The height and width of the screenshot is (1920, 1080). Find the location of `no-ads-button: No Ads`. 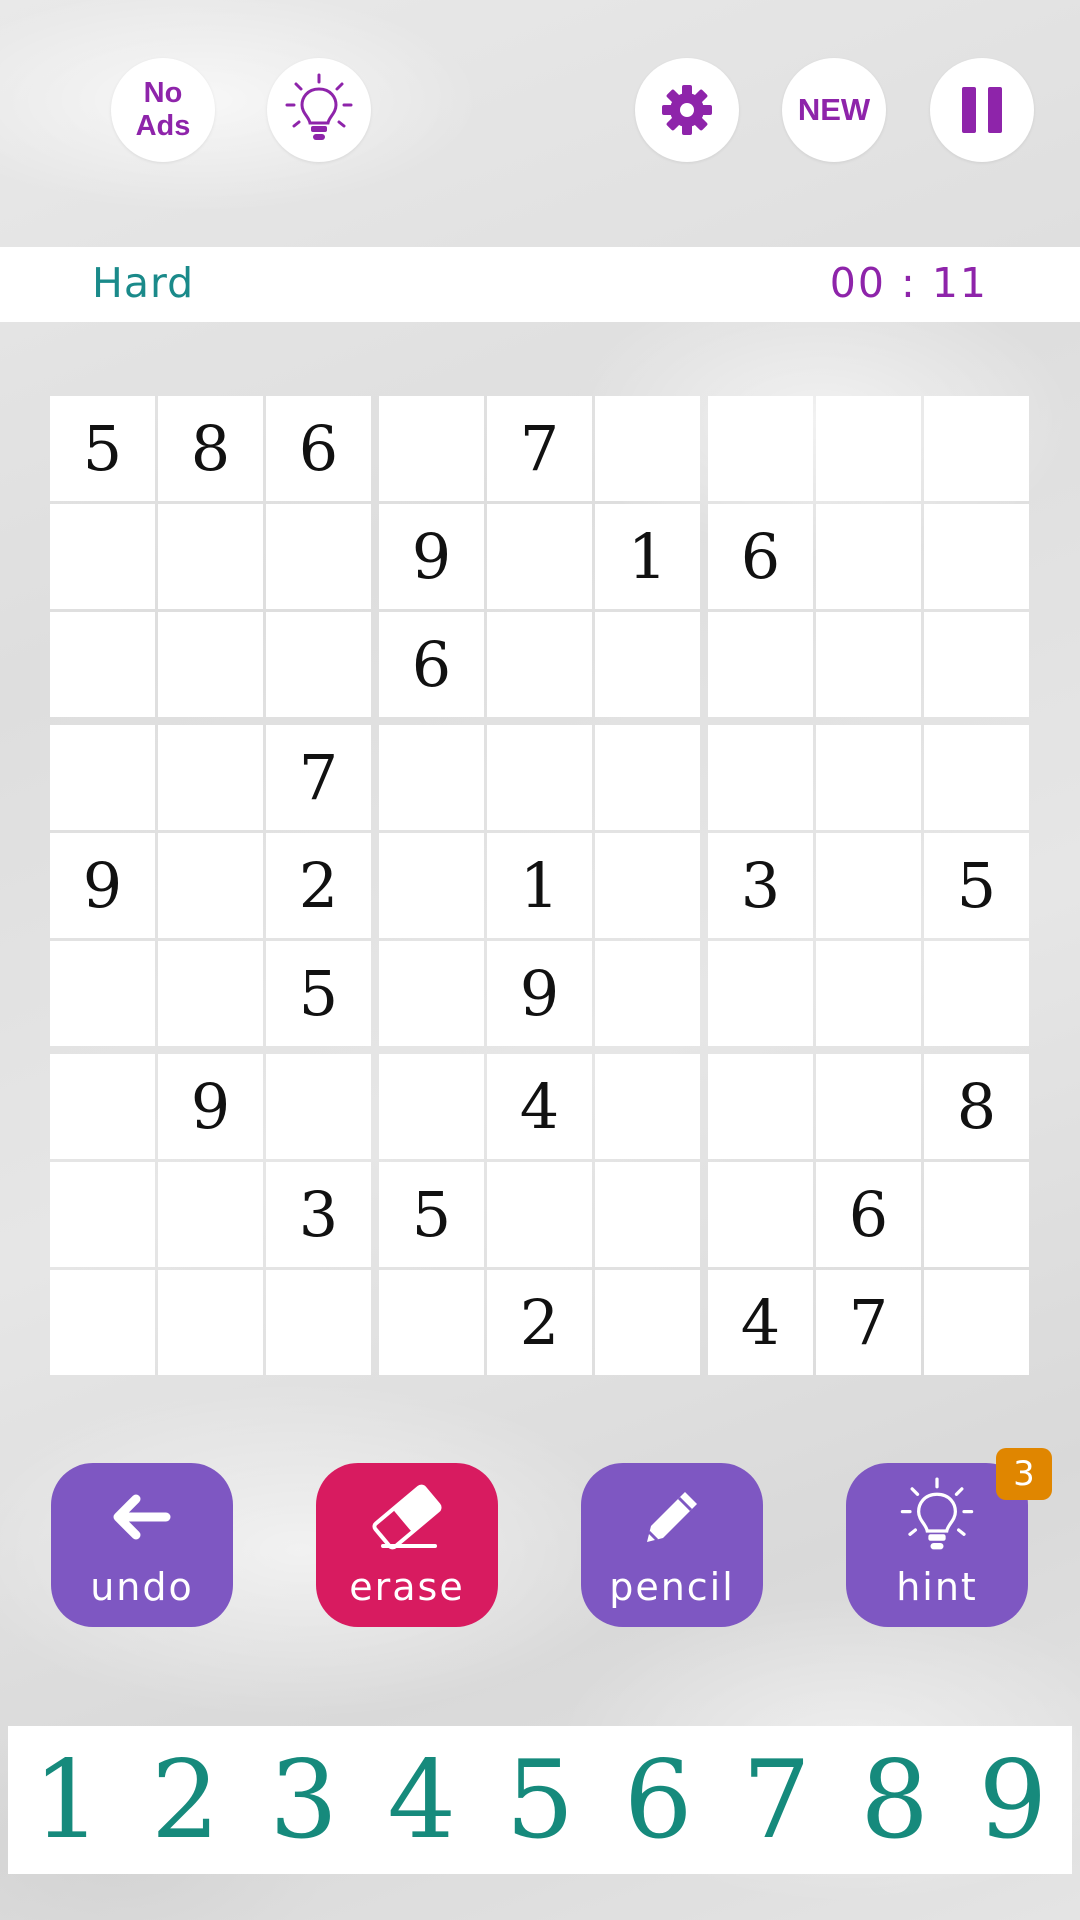

no-ads-button: No Ads is located at coordinates (163, 110).